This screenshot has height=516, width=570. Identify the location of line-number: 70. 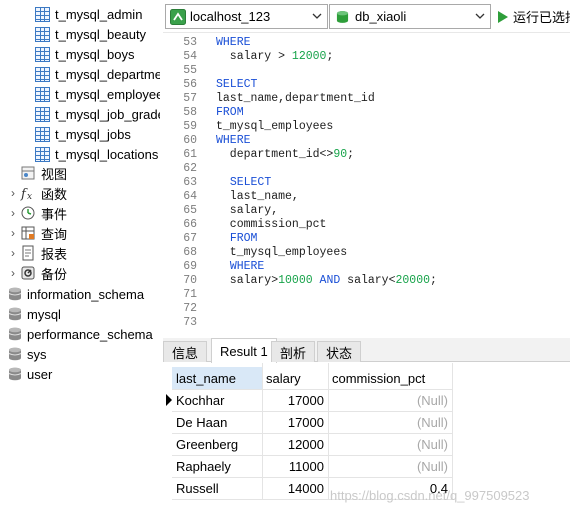
(190, 280).